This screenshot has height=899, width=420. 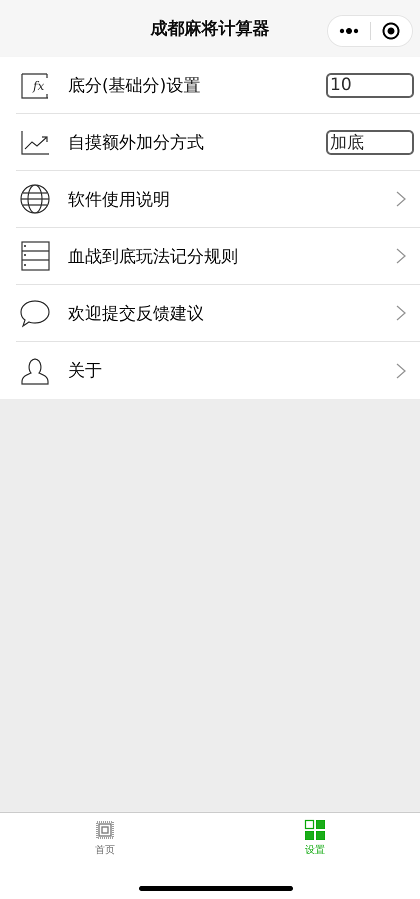 What do you see at coordinates (135, 85) in the screenshot?
I see `setting-label: 底分(基础分)设置` at bounding box center [135, 85].